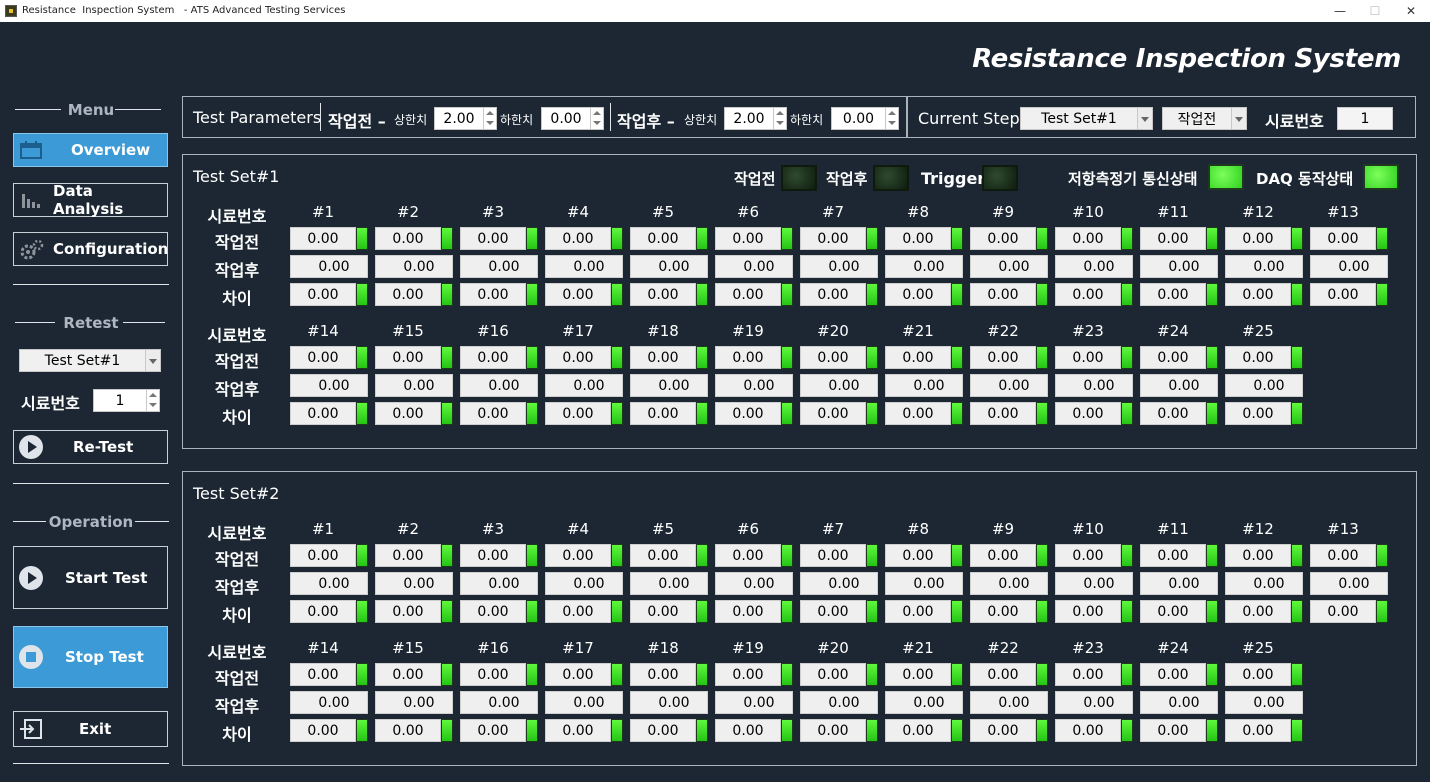  Describe the element at coordinates (755, 118) in the screenshot. I see `post-upper-input: 2.00` at that location.